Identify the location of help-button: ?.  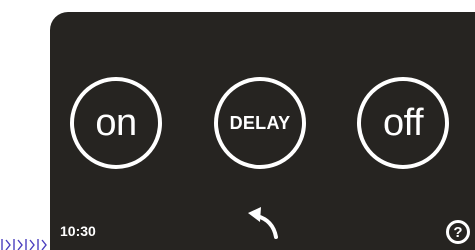
(458, 232).